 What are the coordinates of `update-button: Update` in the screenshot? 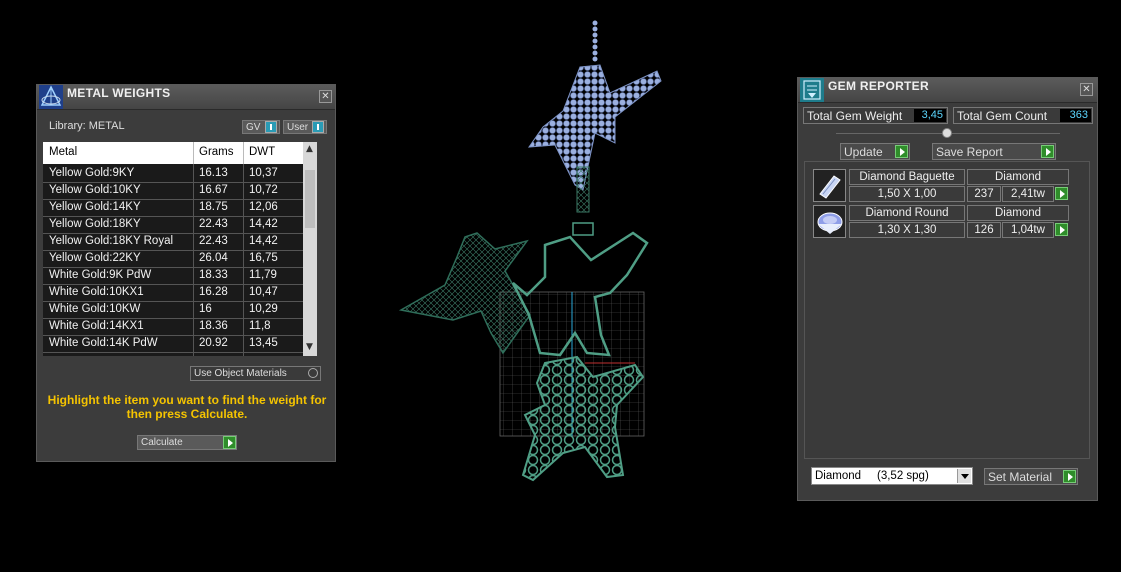 It's located at (875, 151).